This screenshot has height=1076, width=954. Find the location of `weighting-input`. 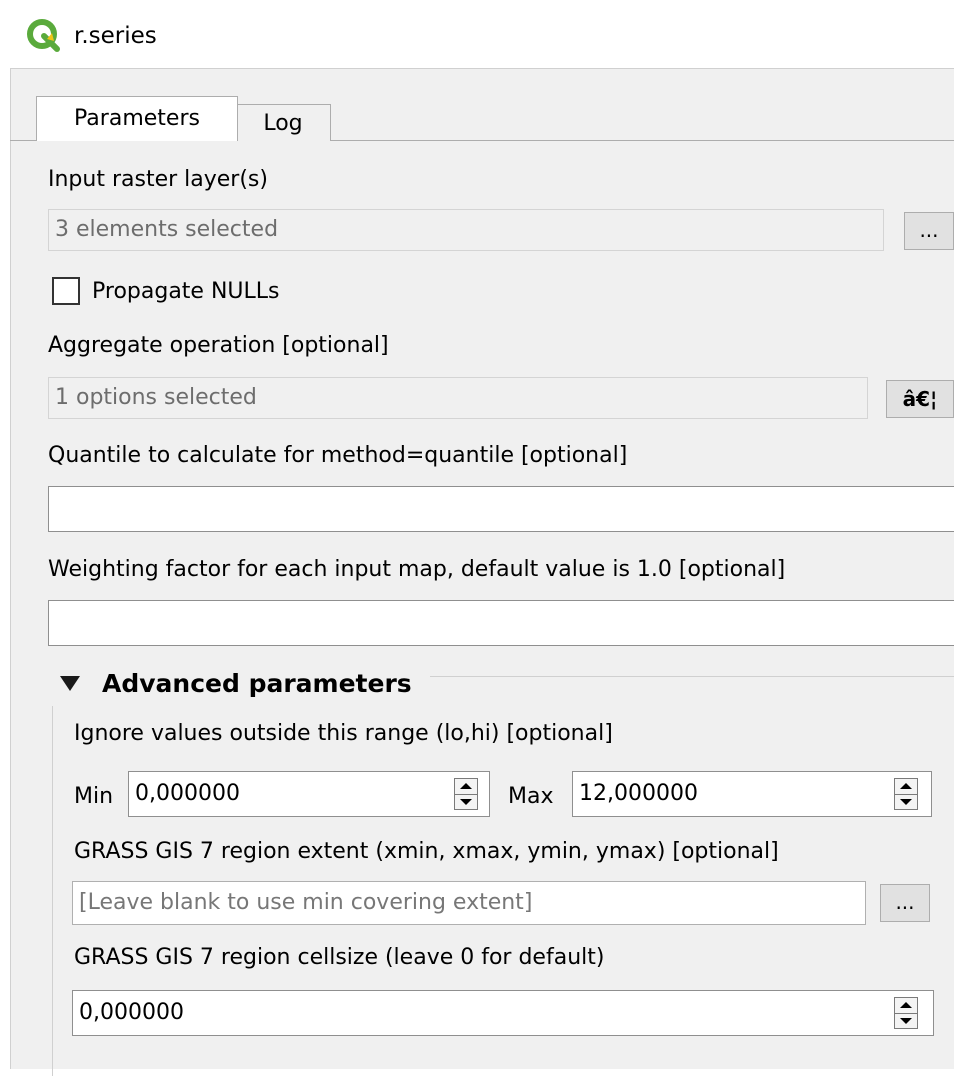

weighting-input is located at coordinates (501, 623).